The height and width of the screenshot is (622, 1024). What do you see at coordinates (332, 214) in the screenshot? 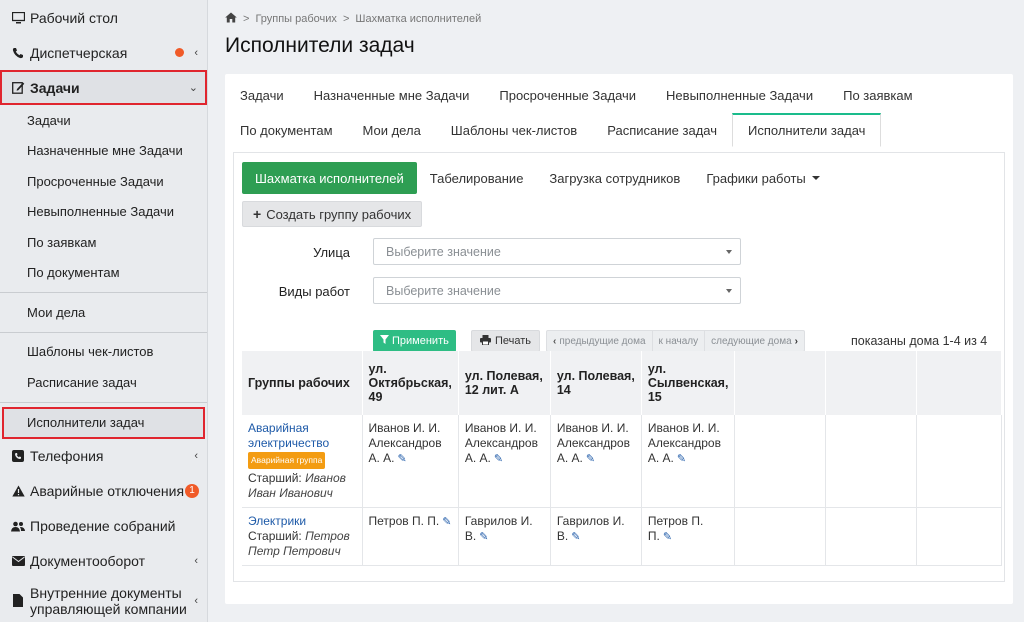
I see `create-group-button: + Создать группу рабочих` at bounding box center [332, 214].